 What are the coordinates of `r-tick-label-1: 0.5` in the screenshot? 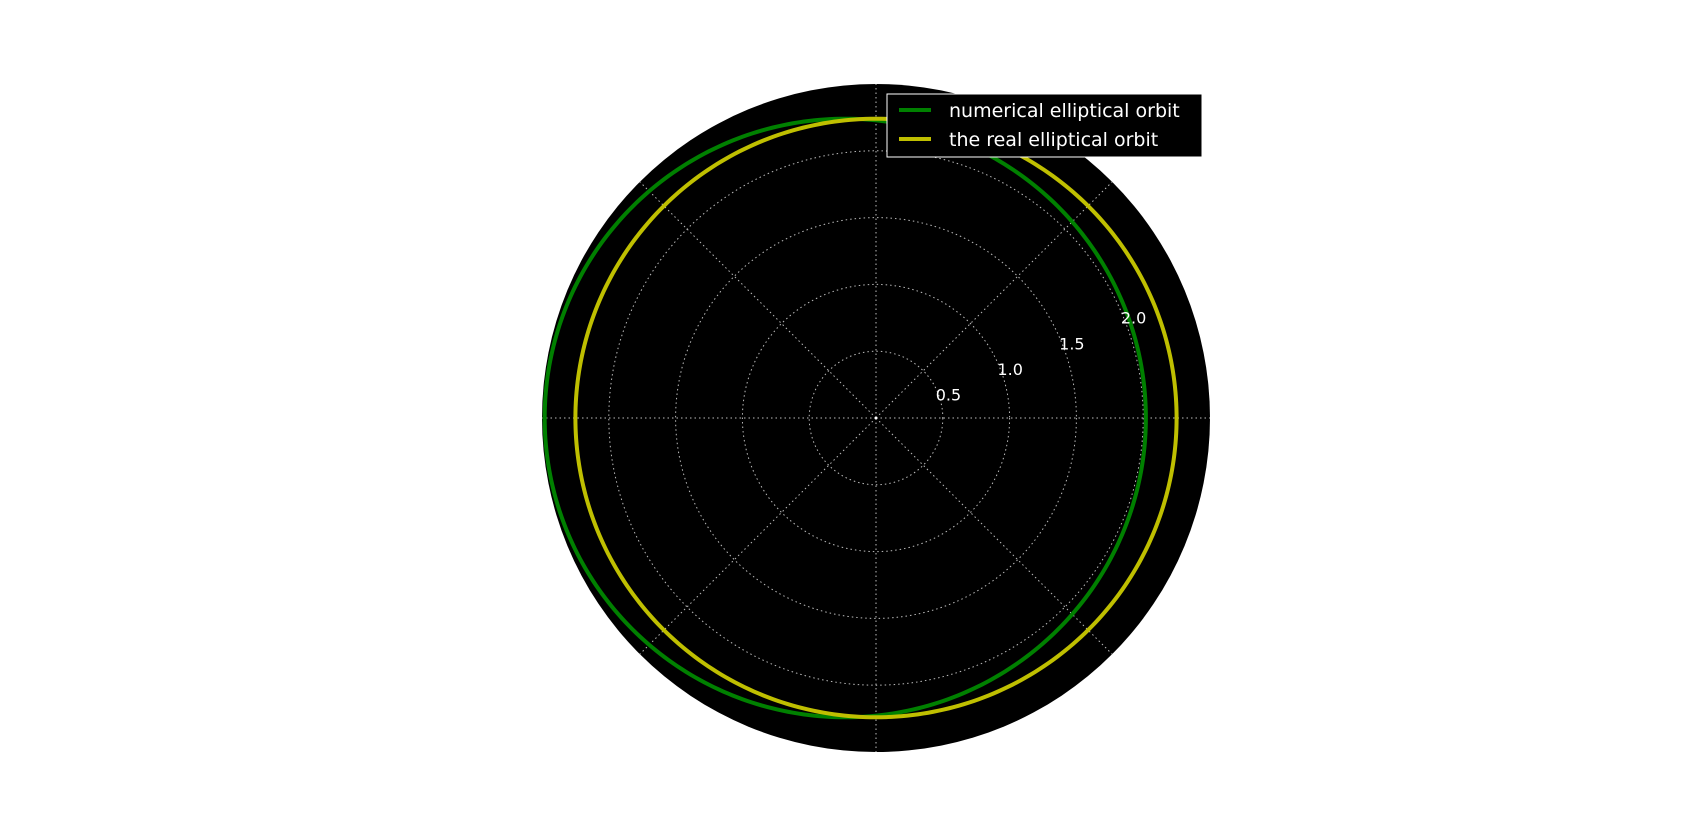 It's located at (948, 394).